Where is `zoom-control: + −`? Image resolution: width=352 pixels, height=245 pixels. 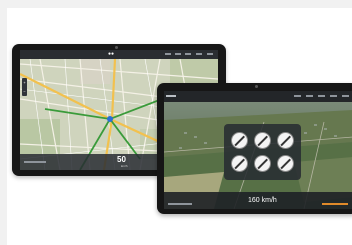
zoom-control: + − is located at coordinates (24, 87).